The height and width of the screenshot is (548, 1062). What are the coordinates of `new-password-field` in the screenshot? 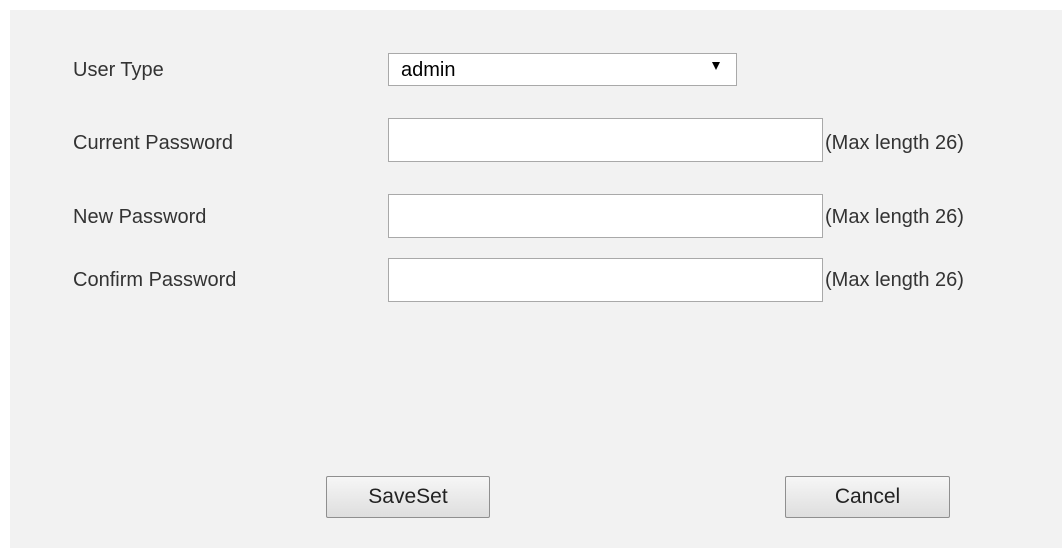 It's located at (605, 216).